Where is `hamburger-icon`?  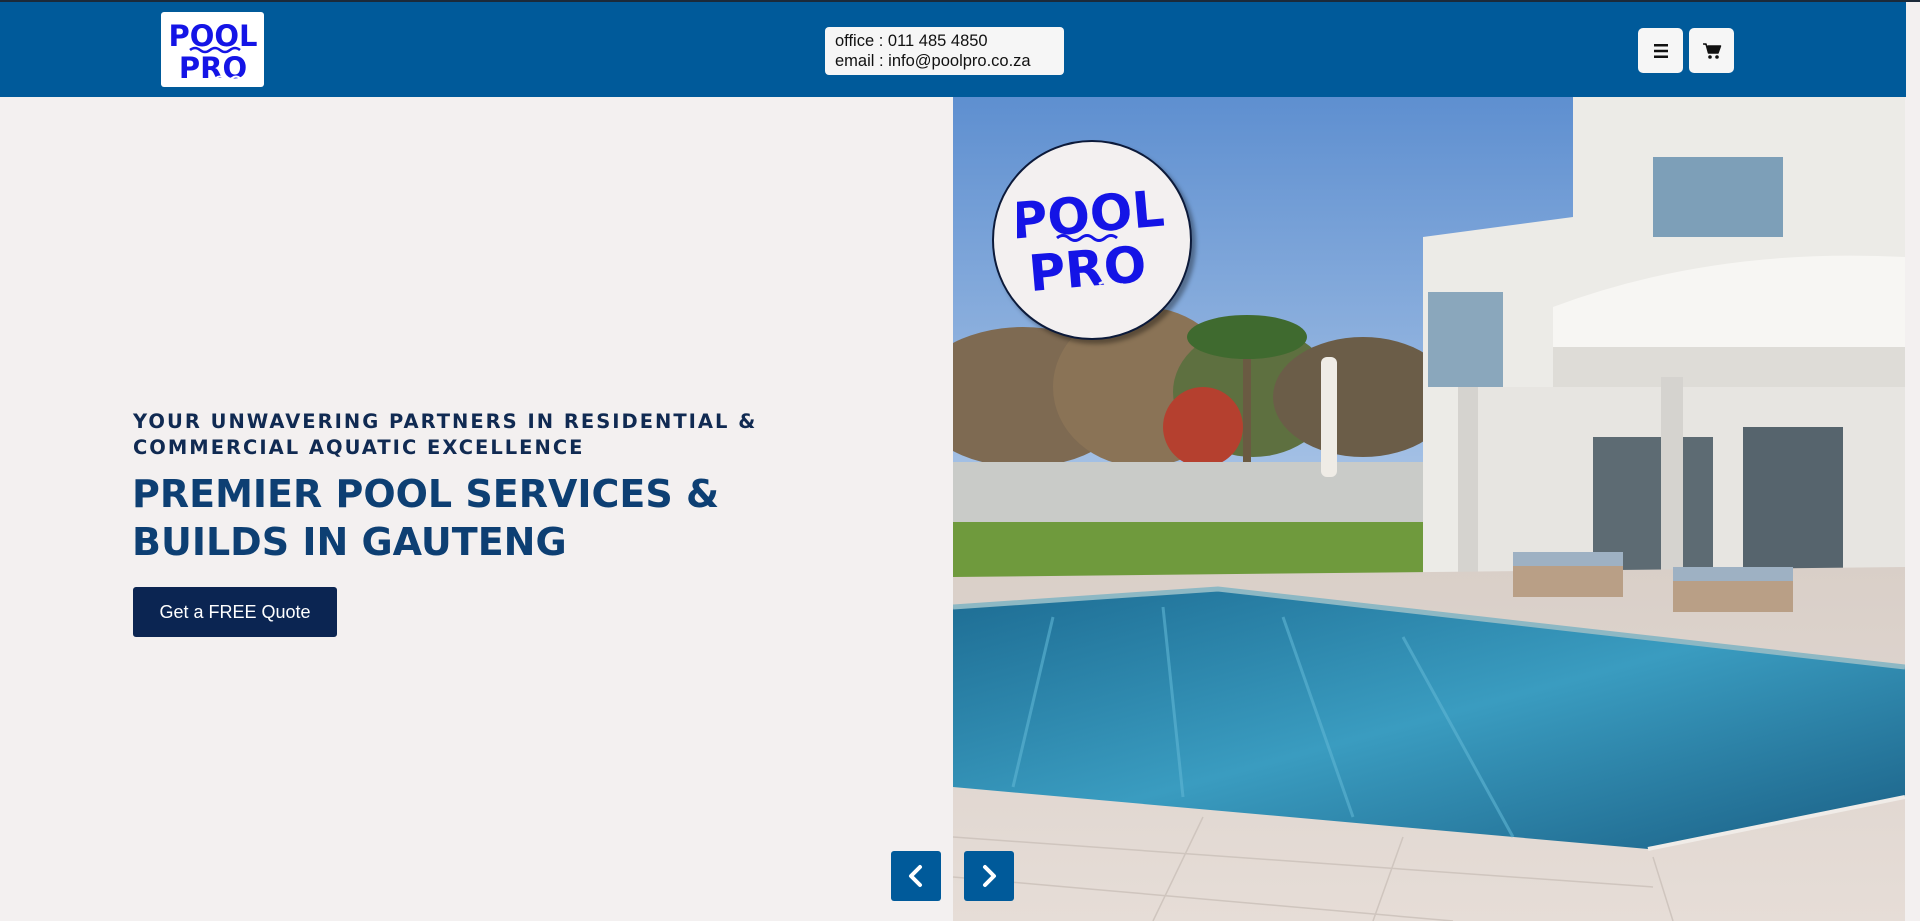 hamburger-icon is located at coordinates (1660, 50).